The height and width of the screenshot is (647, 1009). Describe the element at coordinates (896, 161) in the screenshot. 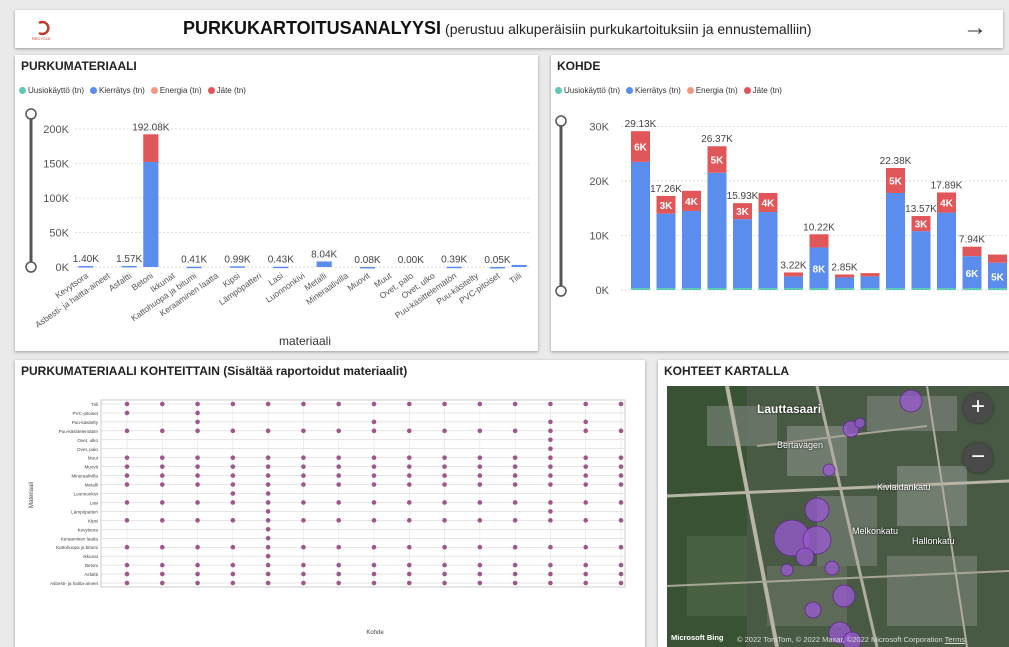

I see `data-label: 22.38K` at that location.